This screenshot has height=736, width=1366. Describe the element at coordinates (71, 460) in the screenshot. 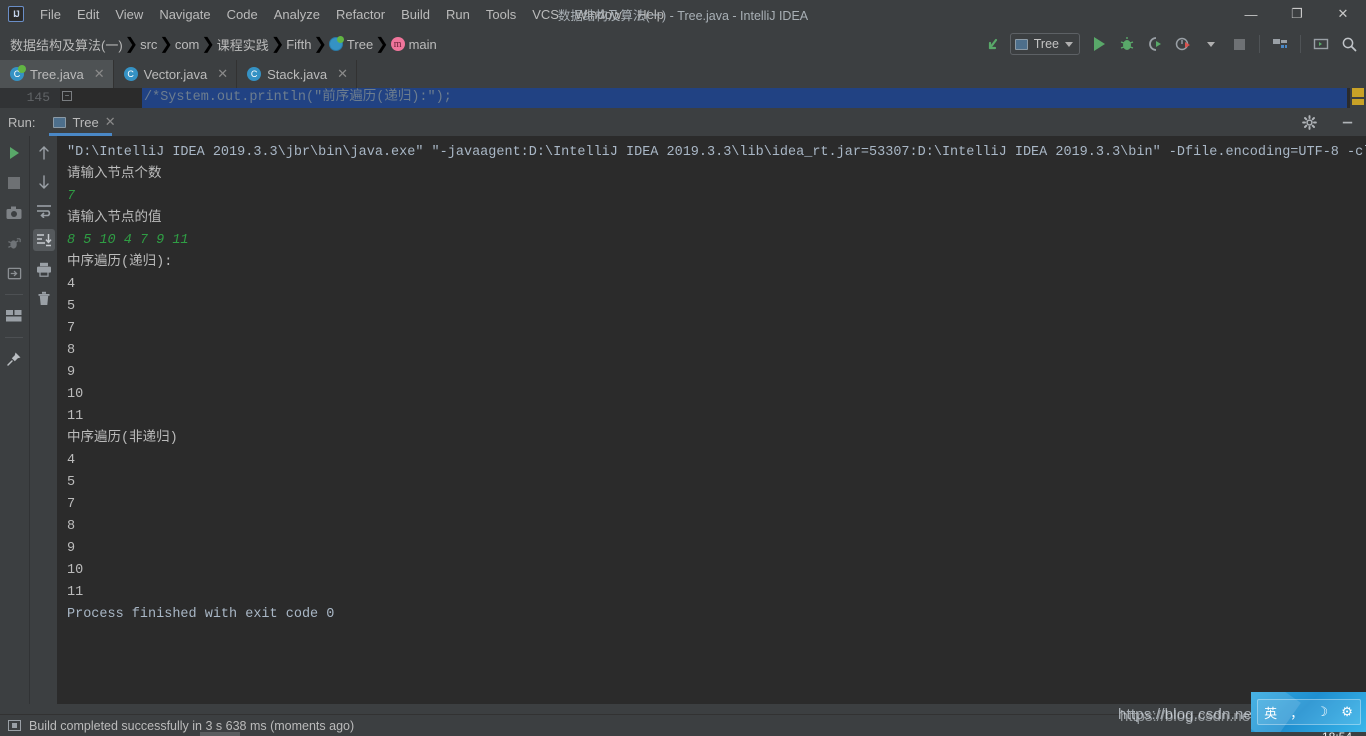

I see `console-line: 4` at that location.